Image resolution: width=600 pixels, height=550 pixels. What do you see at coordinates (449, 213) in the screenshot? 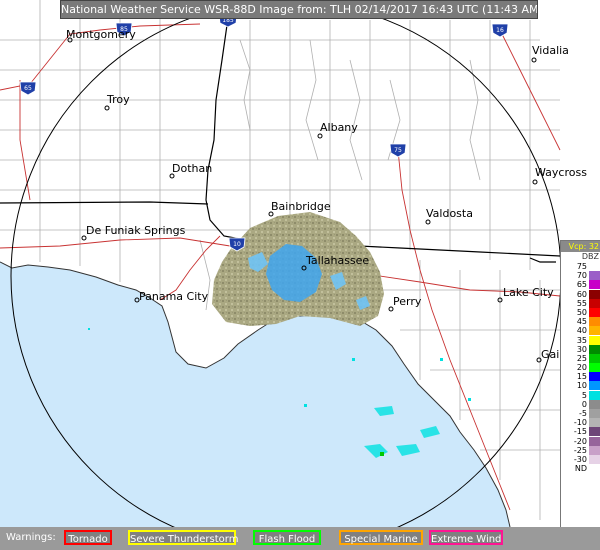
I see `city-label-valdosta: Valdosta` at bounding box center [449, 213].